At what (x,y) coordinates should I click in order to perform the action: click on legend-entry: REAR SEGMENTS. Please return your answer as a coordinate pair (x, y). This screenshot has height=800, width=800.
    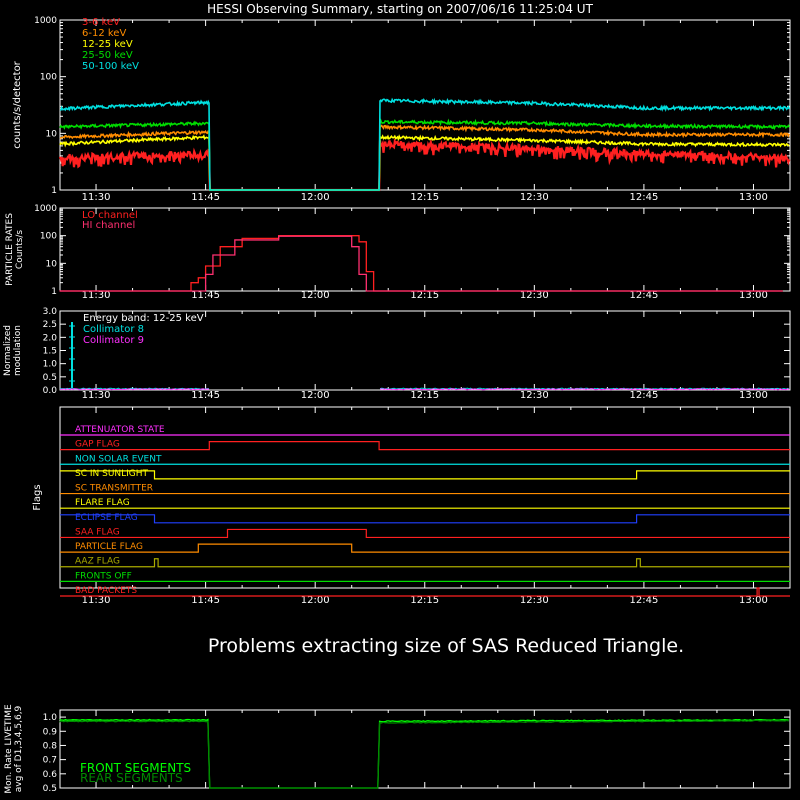
    Looking at the image, I should click on (131, 778).